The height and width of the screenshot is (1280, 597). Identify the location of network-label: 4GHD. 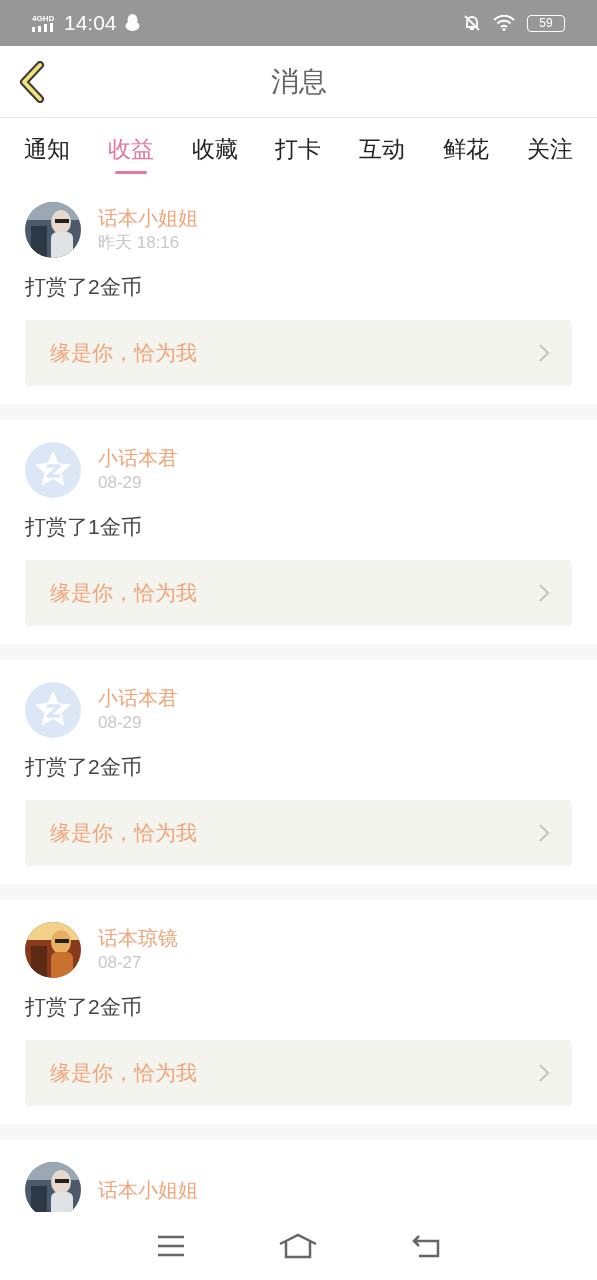
(43, 18).